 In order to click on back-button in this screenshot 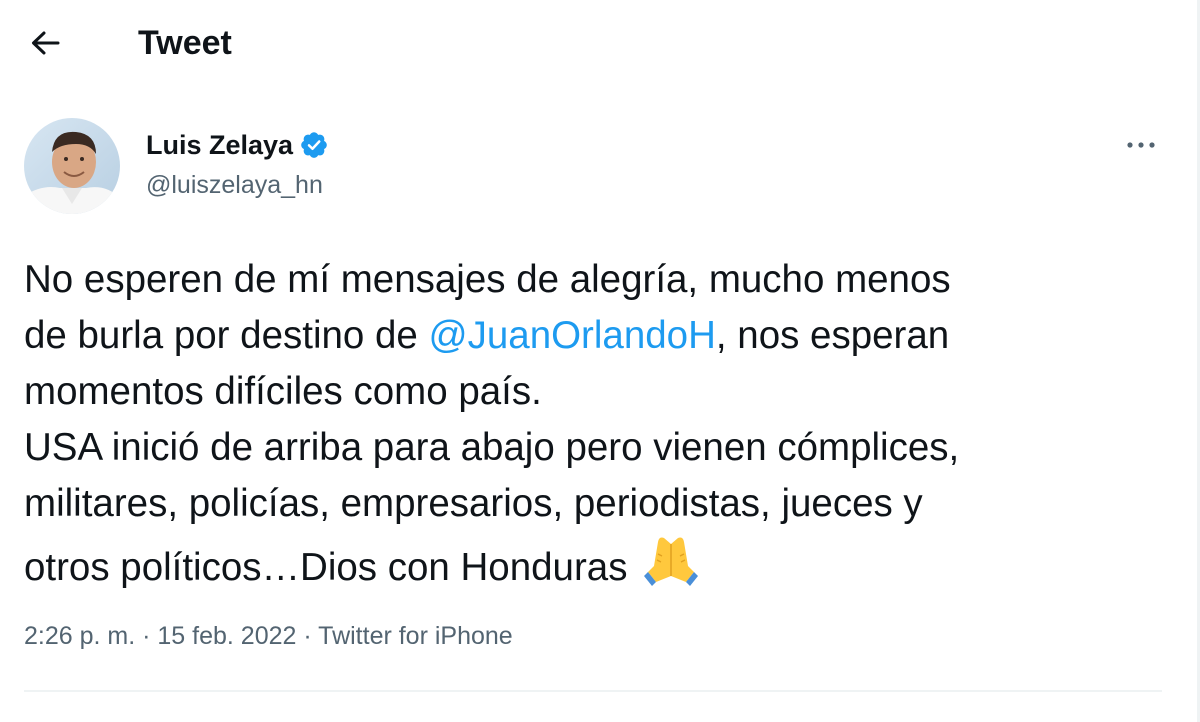, I will do `click(45, 43)`.